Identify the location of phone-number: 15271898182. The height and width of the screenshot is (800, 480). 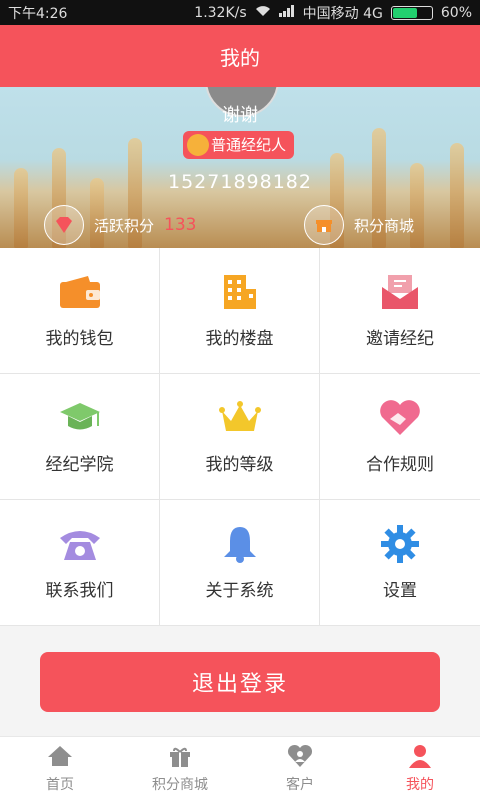
(240, 182).